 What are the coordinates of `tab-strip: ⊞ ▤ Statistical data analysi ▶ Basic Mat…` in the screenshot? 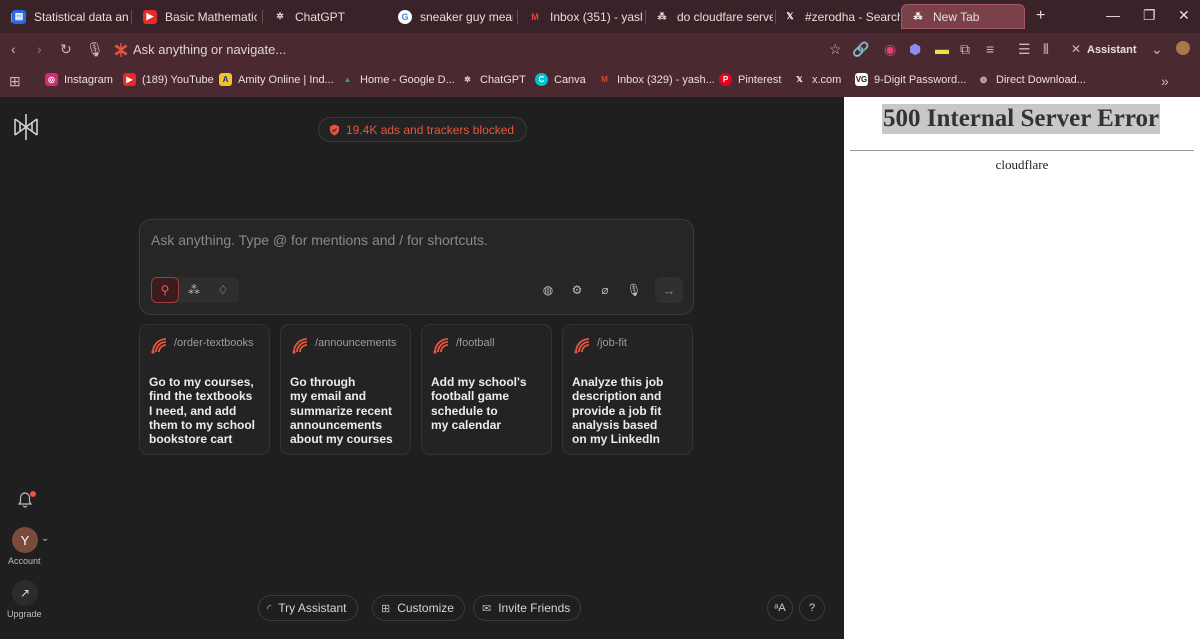 It's located at (600, 16).